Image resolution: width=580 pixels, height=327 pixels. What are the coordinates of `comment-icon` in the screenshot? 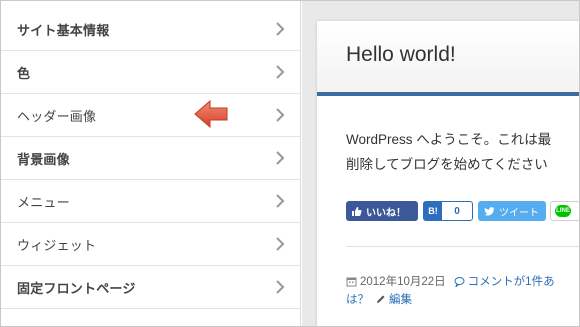 It's located at (459, 281).